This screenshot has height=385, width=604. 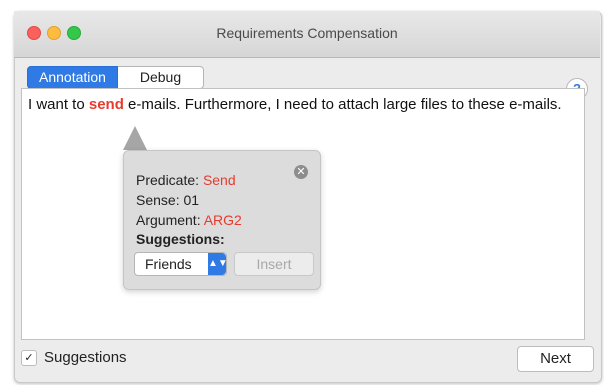 I want to click on suggestion-select-value: Friends, so click(x=168, y=264).